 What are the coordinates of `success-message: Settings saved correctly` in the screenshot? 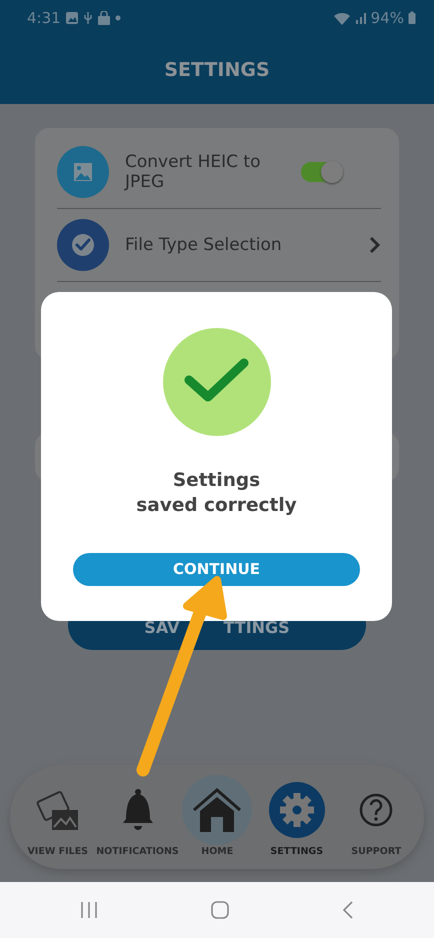 It's located at (216, 493).